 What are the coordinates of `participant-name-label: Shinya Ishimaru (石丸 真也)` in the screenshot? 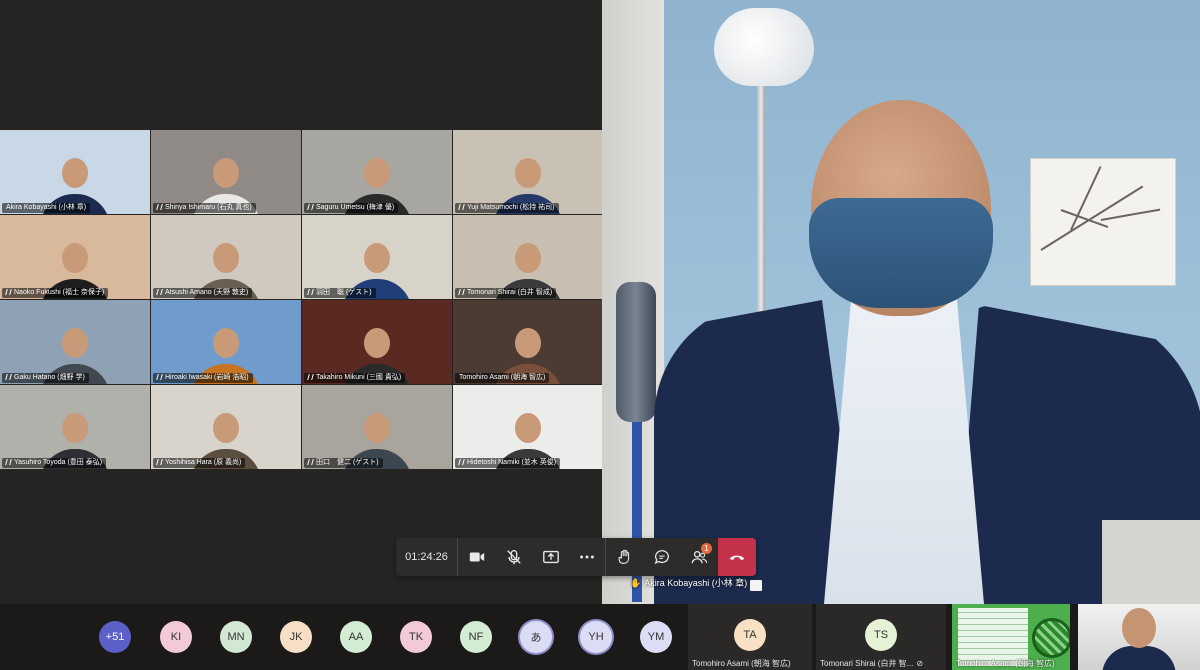 It's located at (204, 208).